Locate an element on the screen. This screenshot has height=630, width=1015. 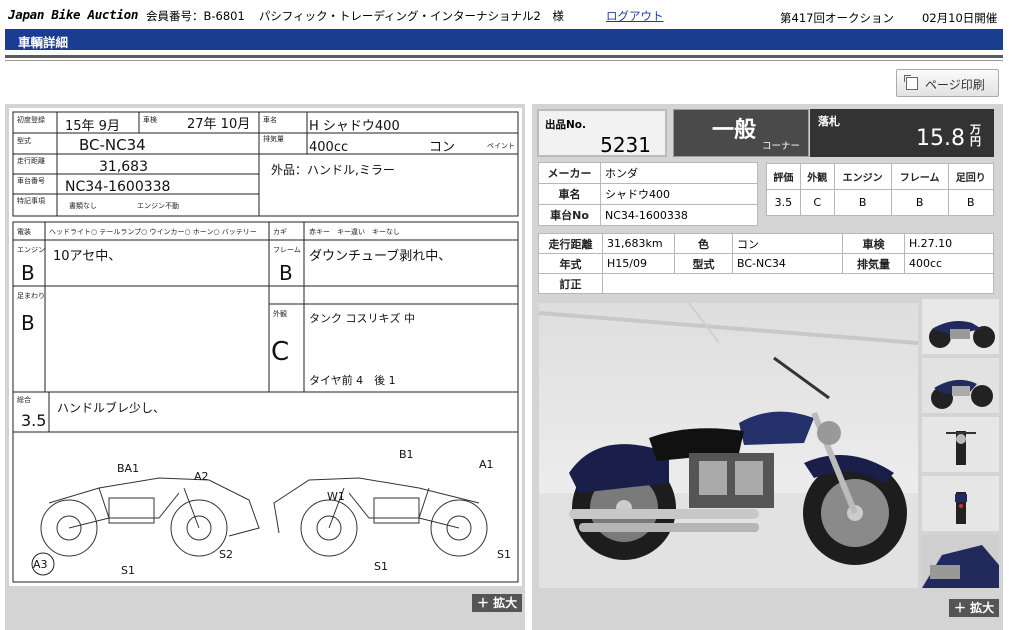
corner-name: 一般 is located at coordinates (734, 130).